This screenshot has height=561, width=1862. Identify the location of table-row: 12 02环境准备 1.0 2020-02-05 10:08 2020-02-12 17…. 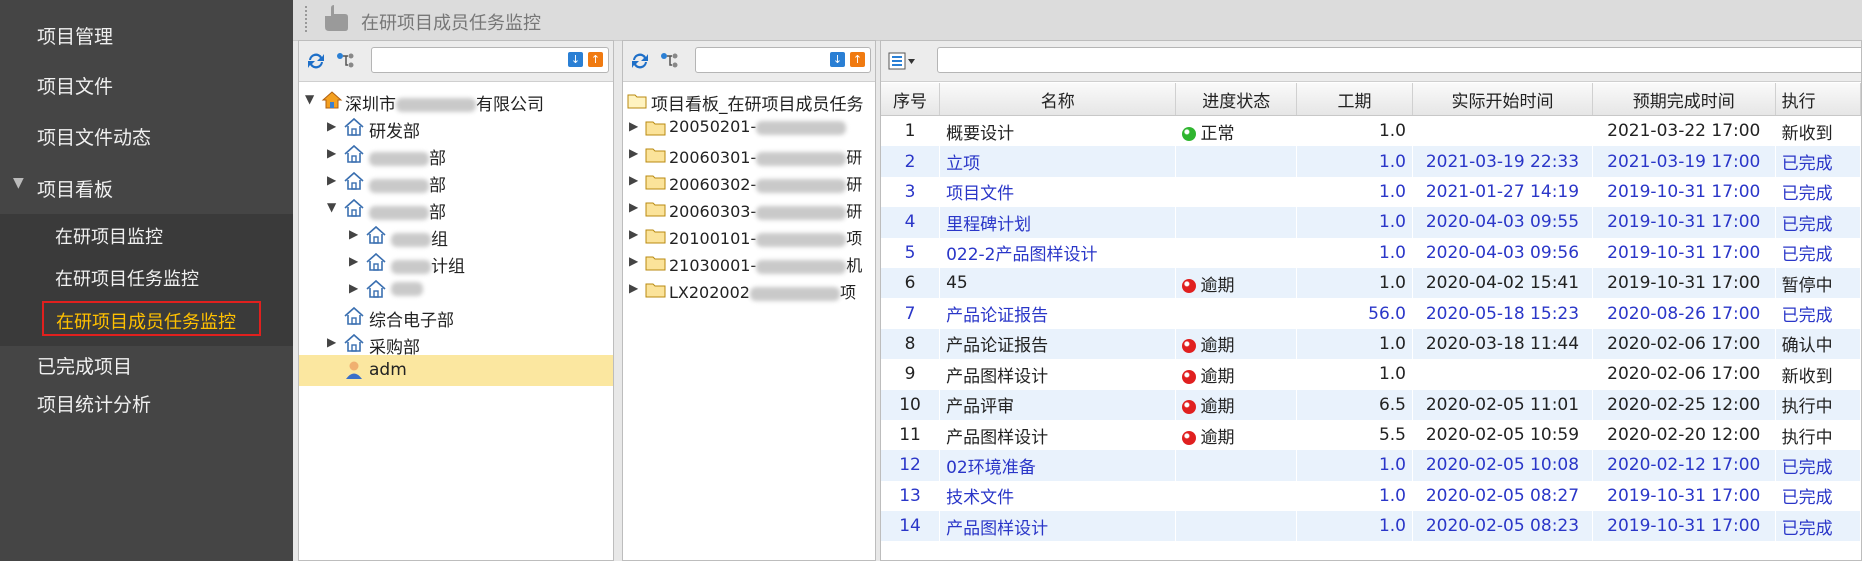
(1371, 465).